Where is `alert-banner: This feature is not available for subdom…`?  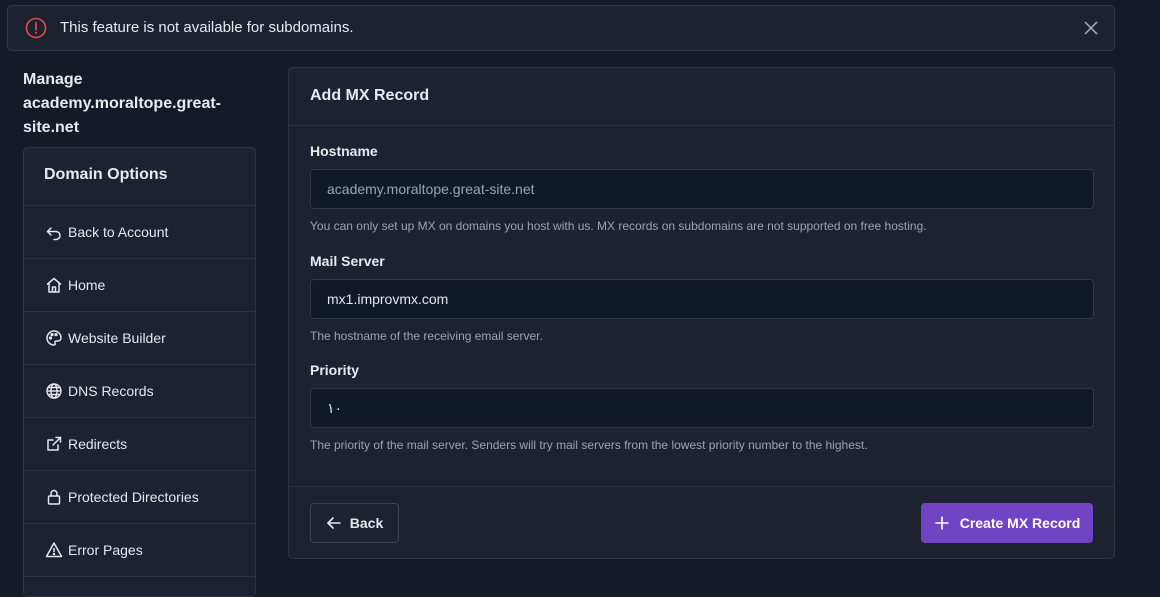
alert-banner: This feature is not available for subdom… is located at coordinates (561, 28).